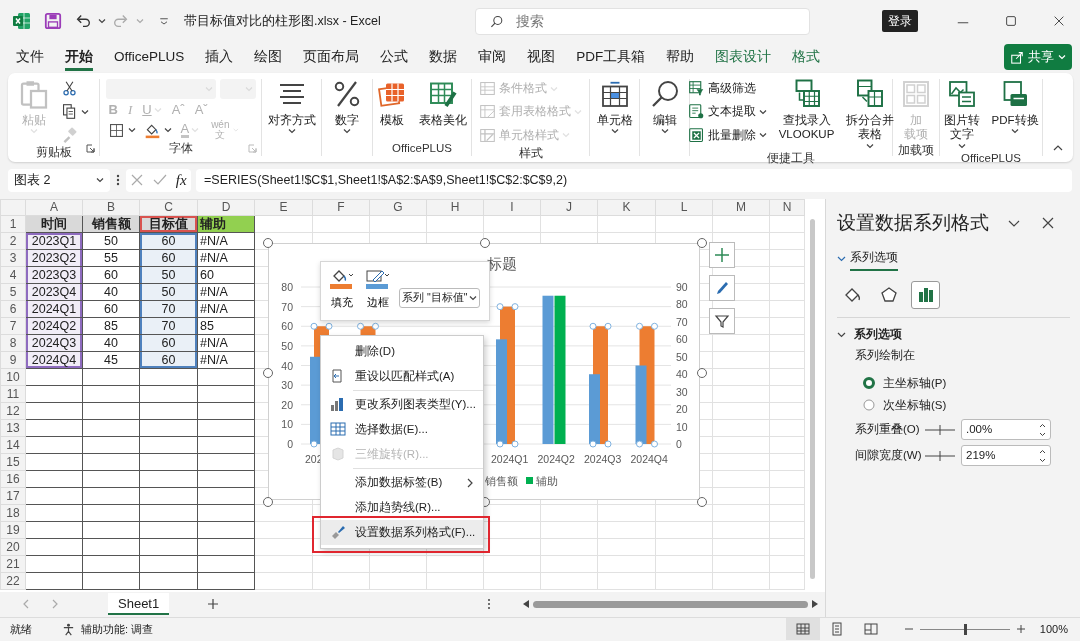  I want to click on zoom-level: 100%, so click(1053, 629).